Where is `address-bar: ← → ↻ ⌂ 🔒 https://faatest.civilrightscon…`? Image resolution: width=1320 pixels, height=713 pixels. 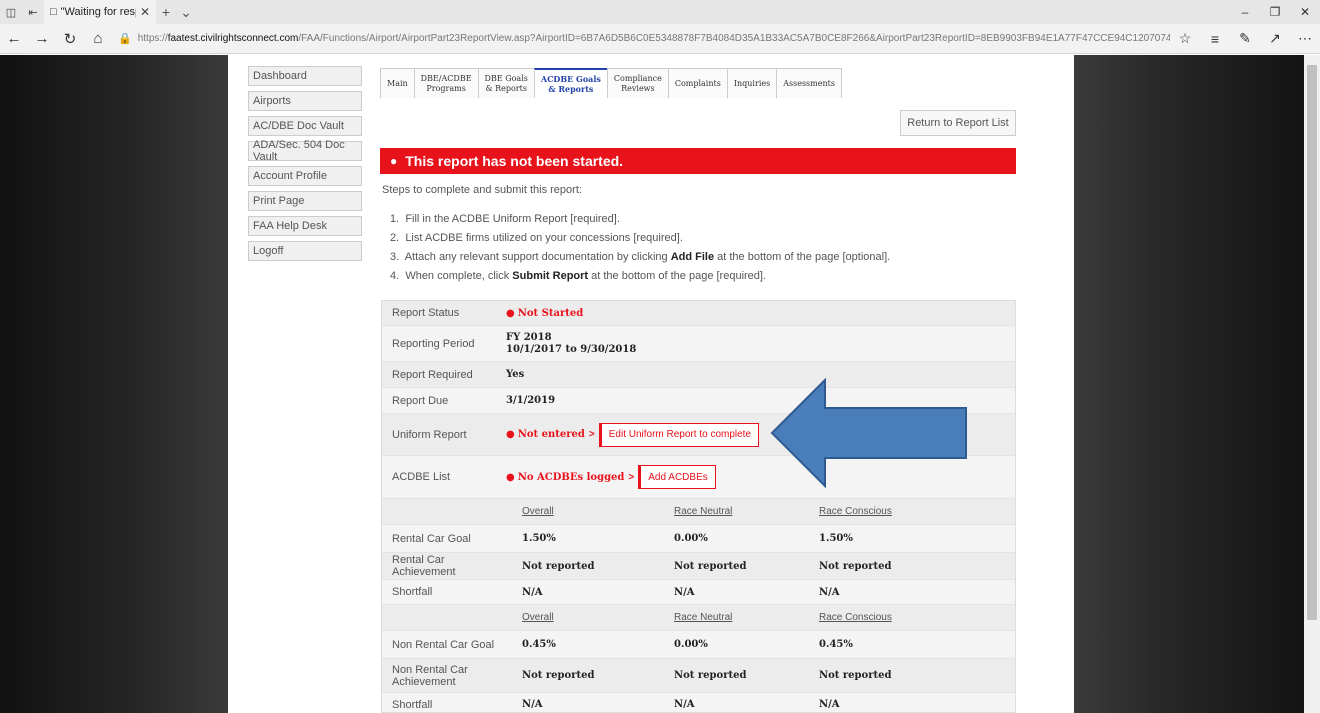
address-bar: ← → ↻ ⌂ 🔒 https://faatest.civilrightscon… is located at coordinates (660, 39).